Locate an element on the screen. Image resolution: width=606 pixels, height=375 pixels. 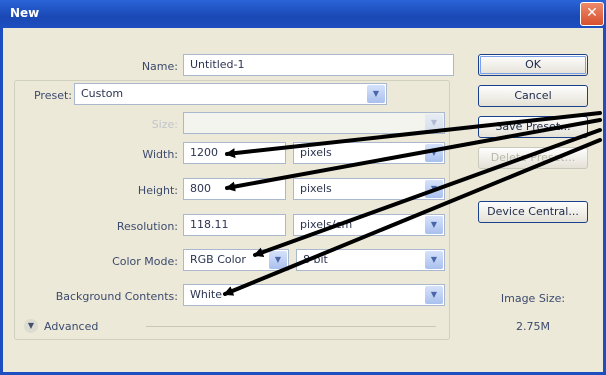
arrow-to-height is located at coordinates (413, 155).